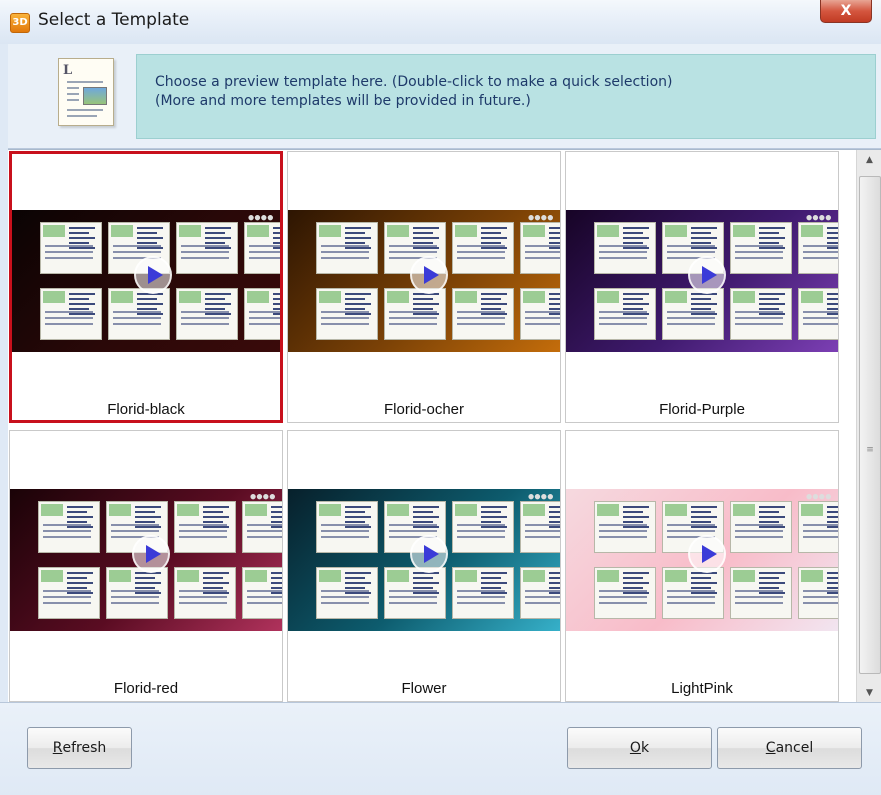 This screenshot has width=881, height=795. What do you see at coordinates (20, 23) in the screenshot?
I see `app-icon: 3D` at bounding box center [20, 23].